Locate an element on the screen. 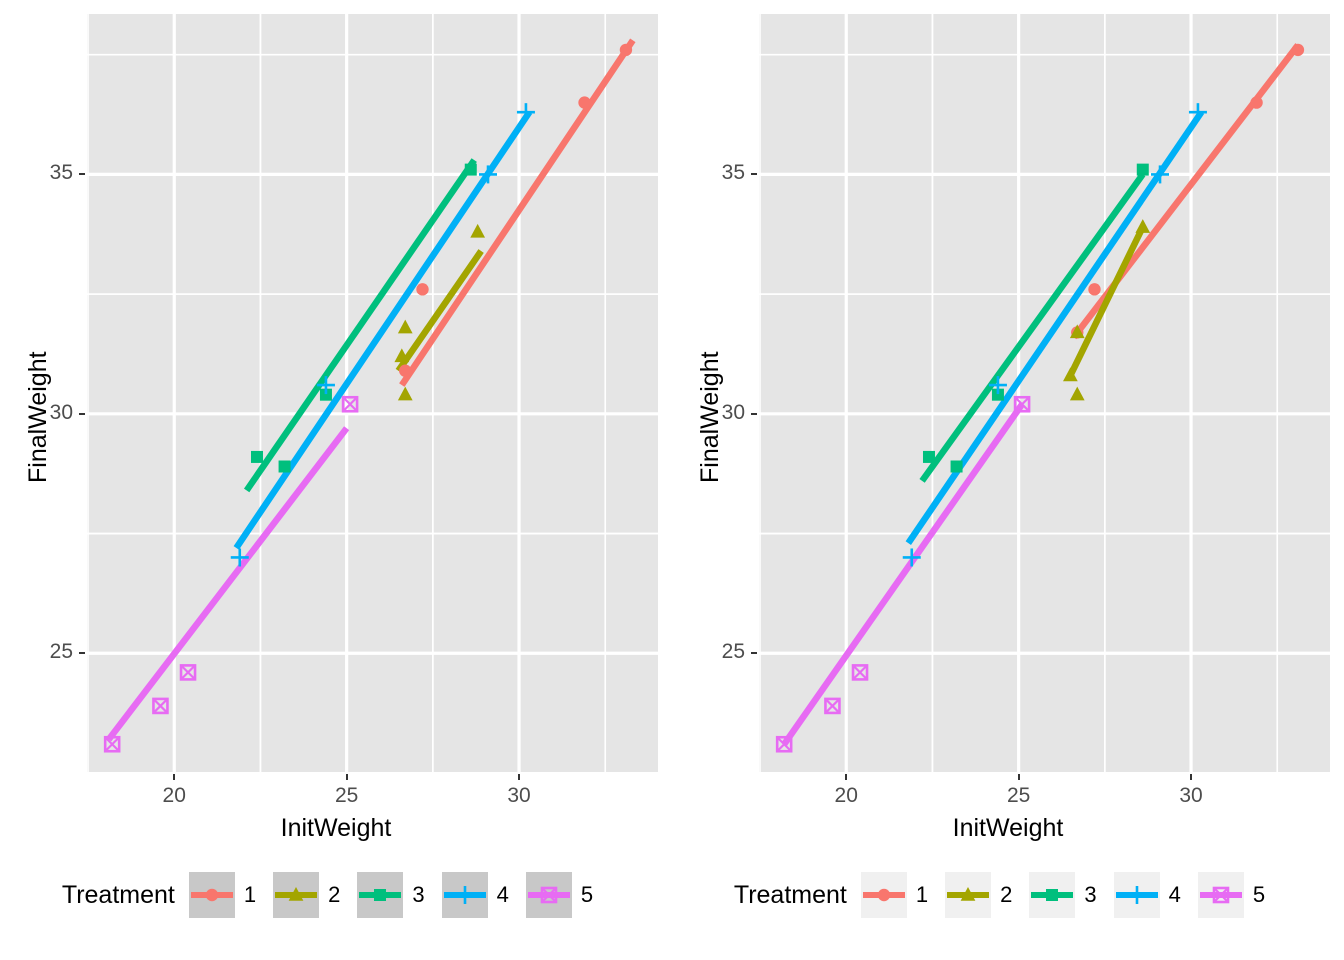 The height and width of the screenshot is (960, 1344). legend-left: Treatment 1 2 3 4 5 is located at coordinates (336, 895).